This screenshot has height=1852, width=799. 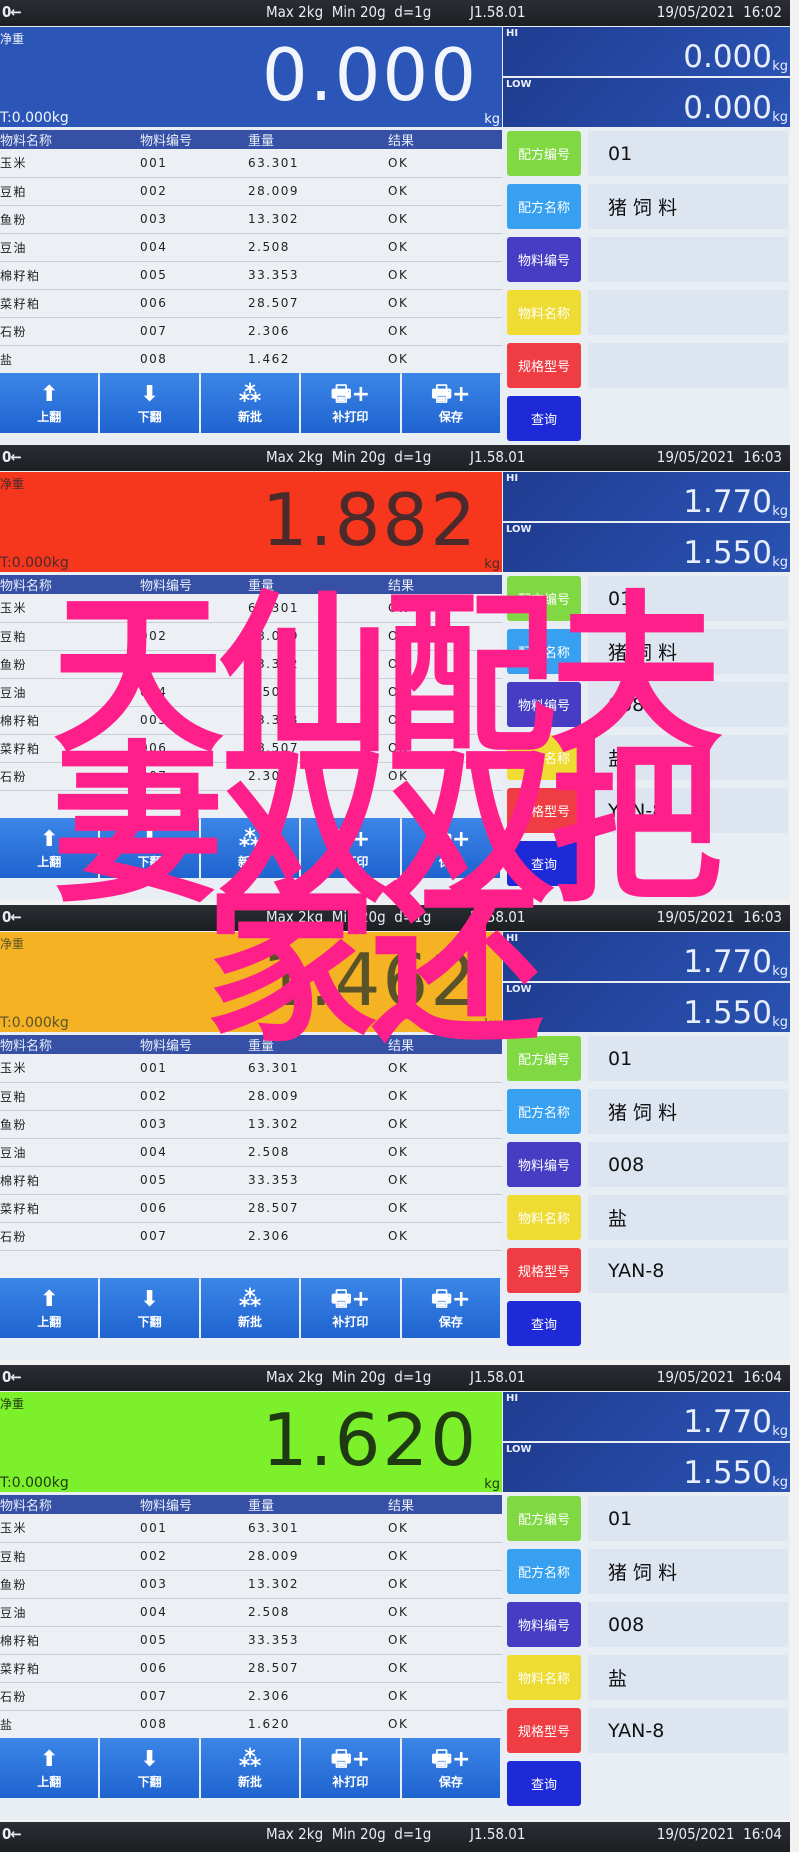 I want to click on material-weight: 33.353, so click(x=318, y=1640).